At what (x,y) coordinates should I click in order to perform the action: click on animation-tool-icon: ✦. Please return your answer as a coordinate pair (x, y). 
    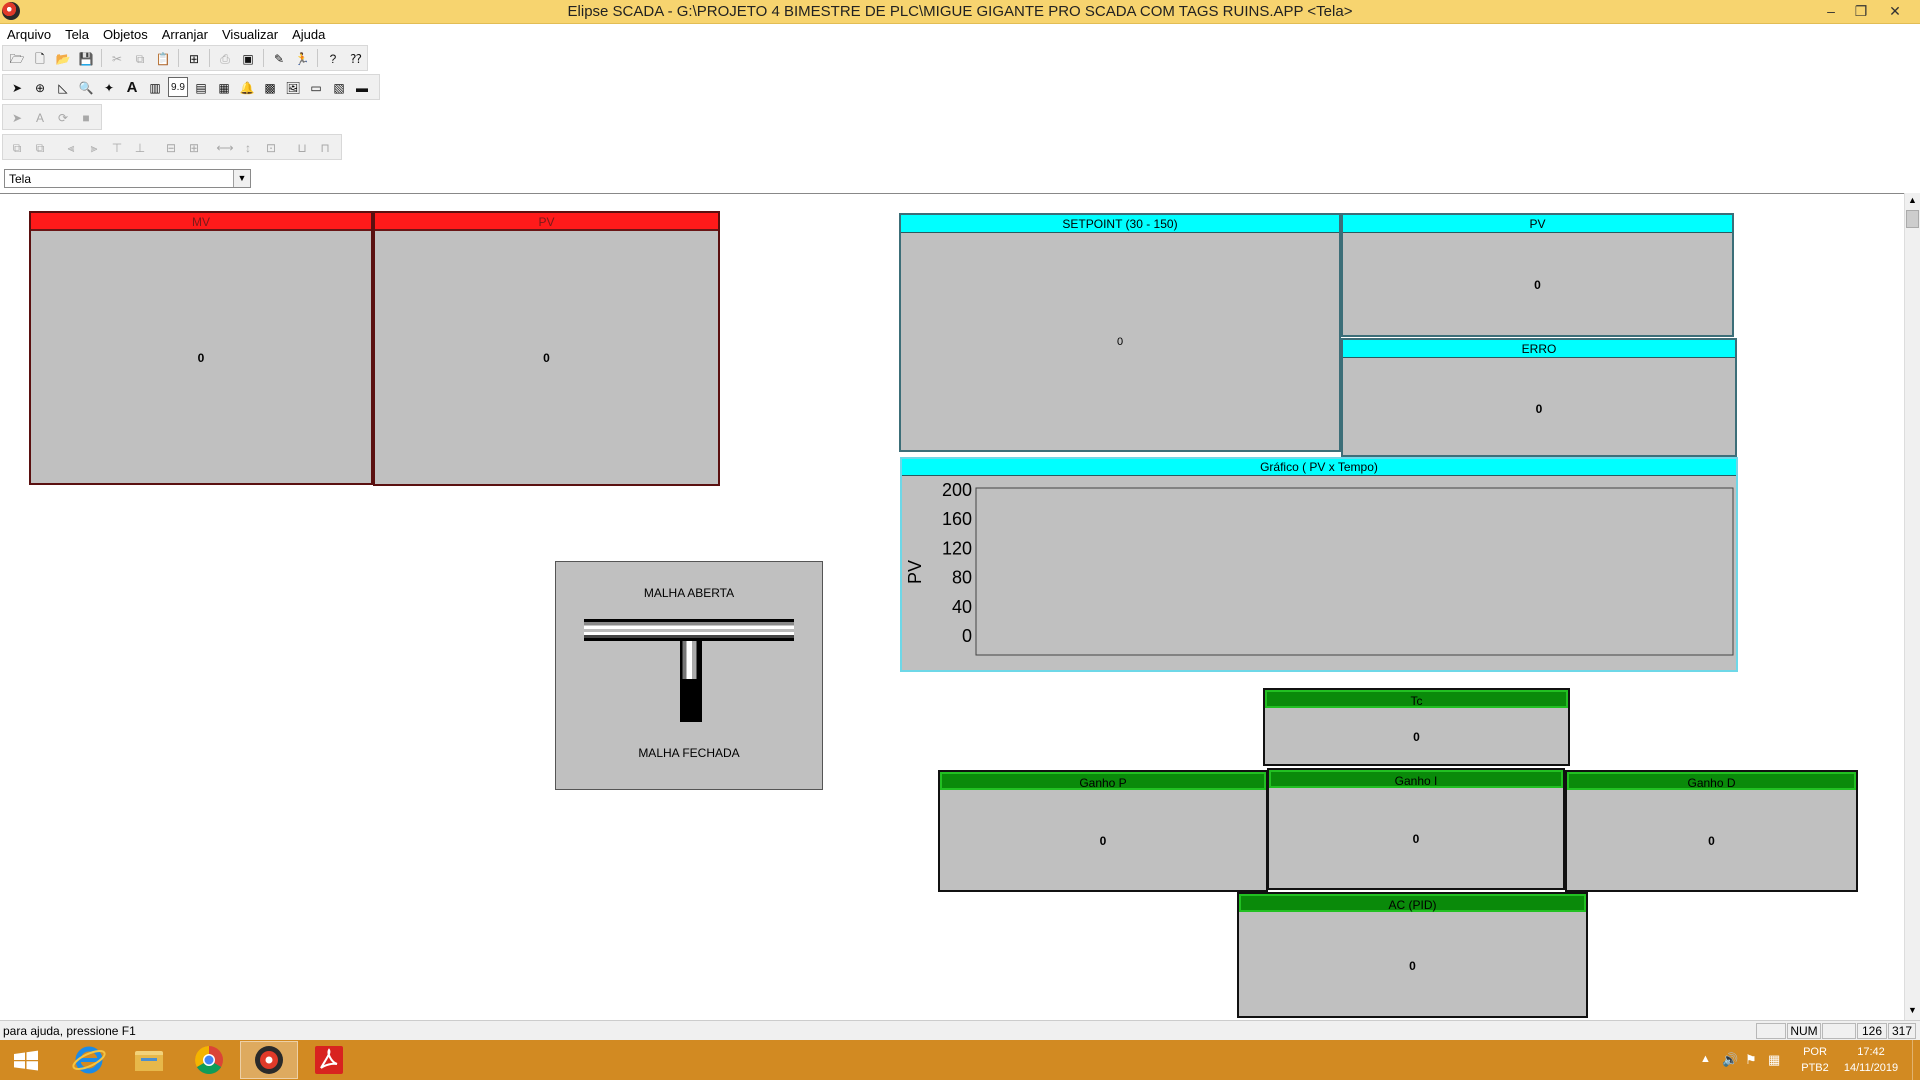
    Looking at the image, I should click on (109, 87).